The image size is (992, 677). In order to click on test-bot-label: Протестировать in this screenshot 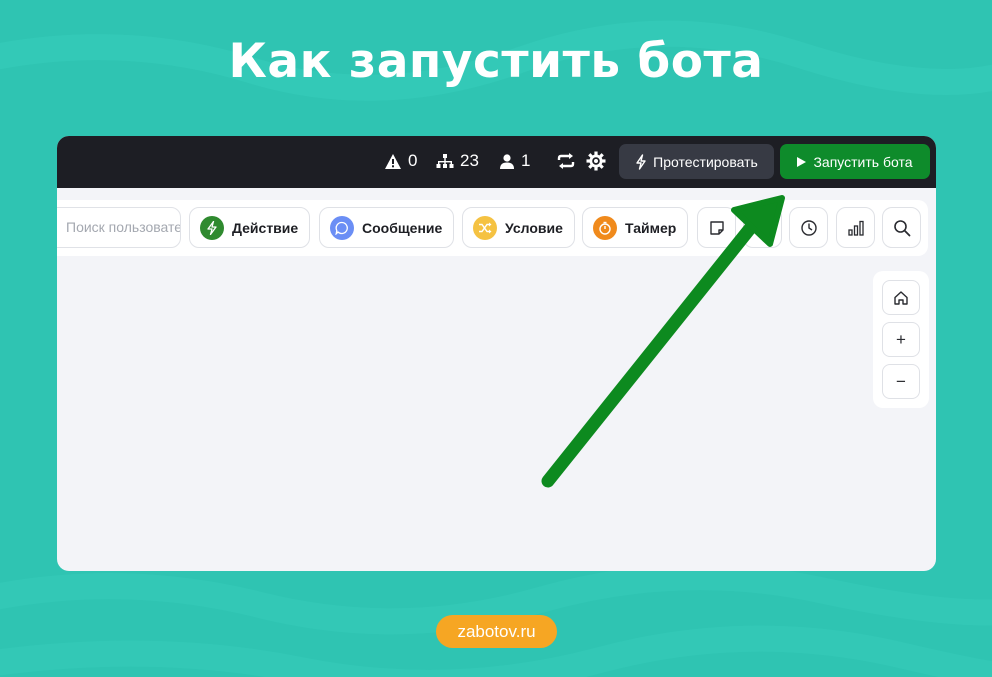, I will do `click(705, 161)`.